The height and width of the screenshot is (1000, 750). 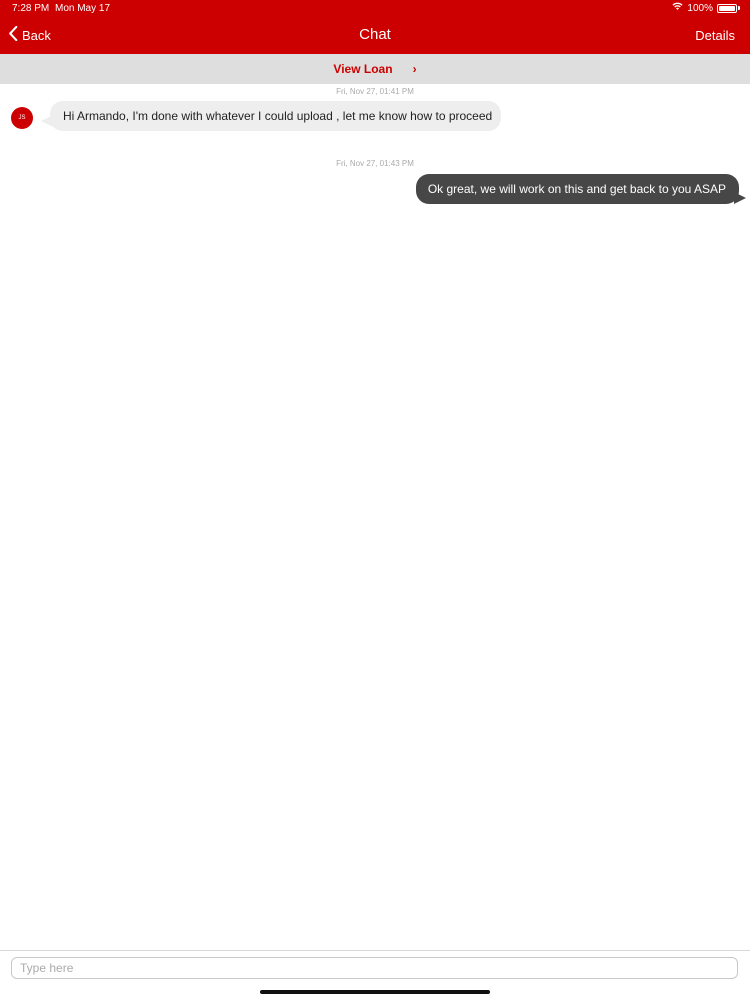 What do you see at coordinates (22, 118) in the screenshot?
I see `avatar: JS` at bounding box center [22, 118].